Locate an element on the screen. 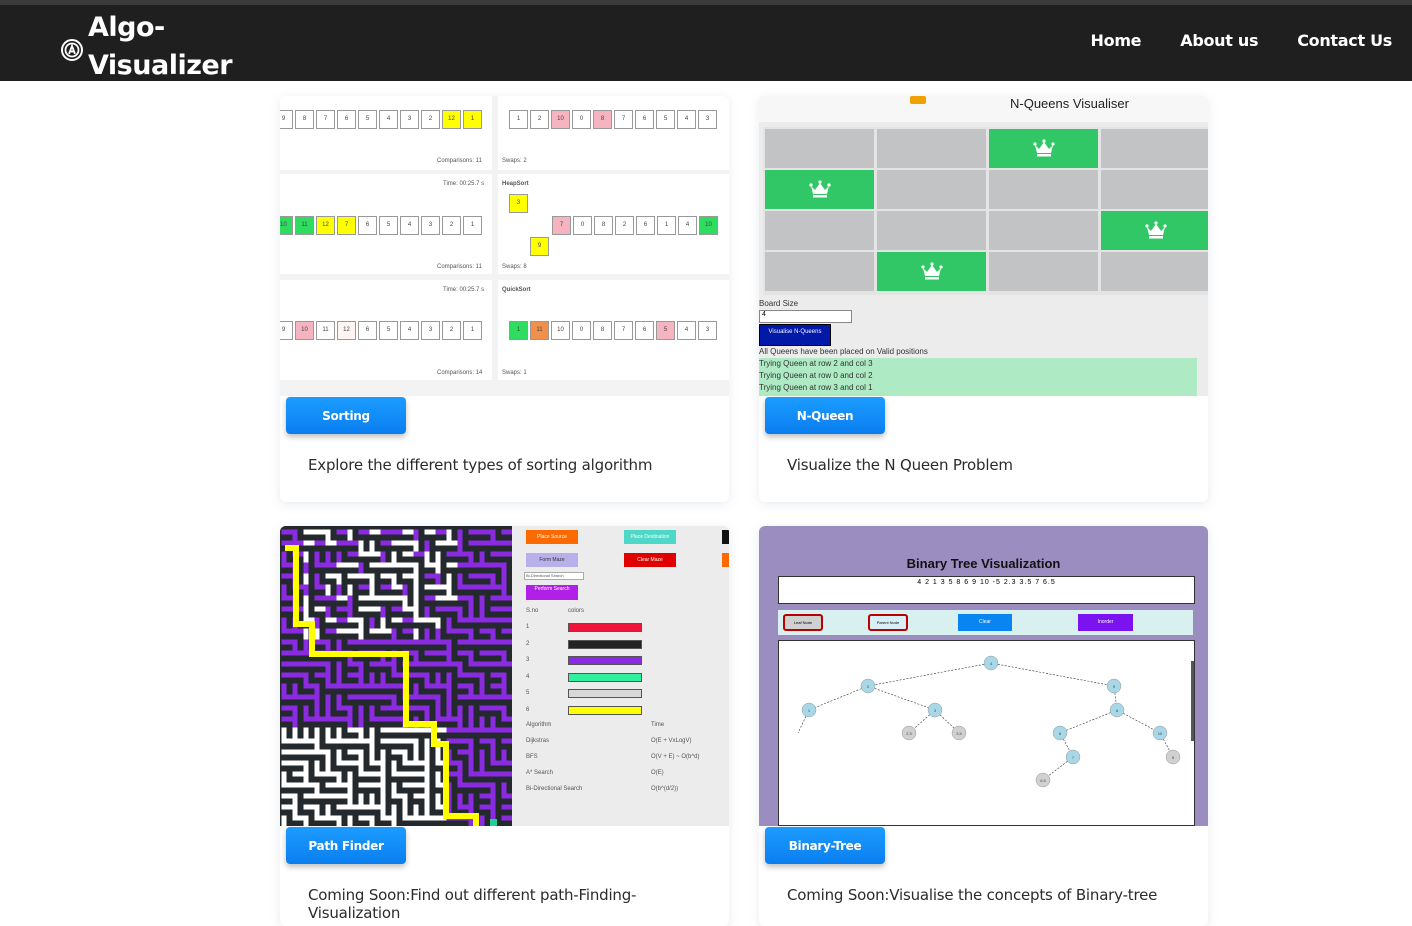 The image size is (1412, 926). inorder-button: Inorder is located at coordinates (1105, 622).